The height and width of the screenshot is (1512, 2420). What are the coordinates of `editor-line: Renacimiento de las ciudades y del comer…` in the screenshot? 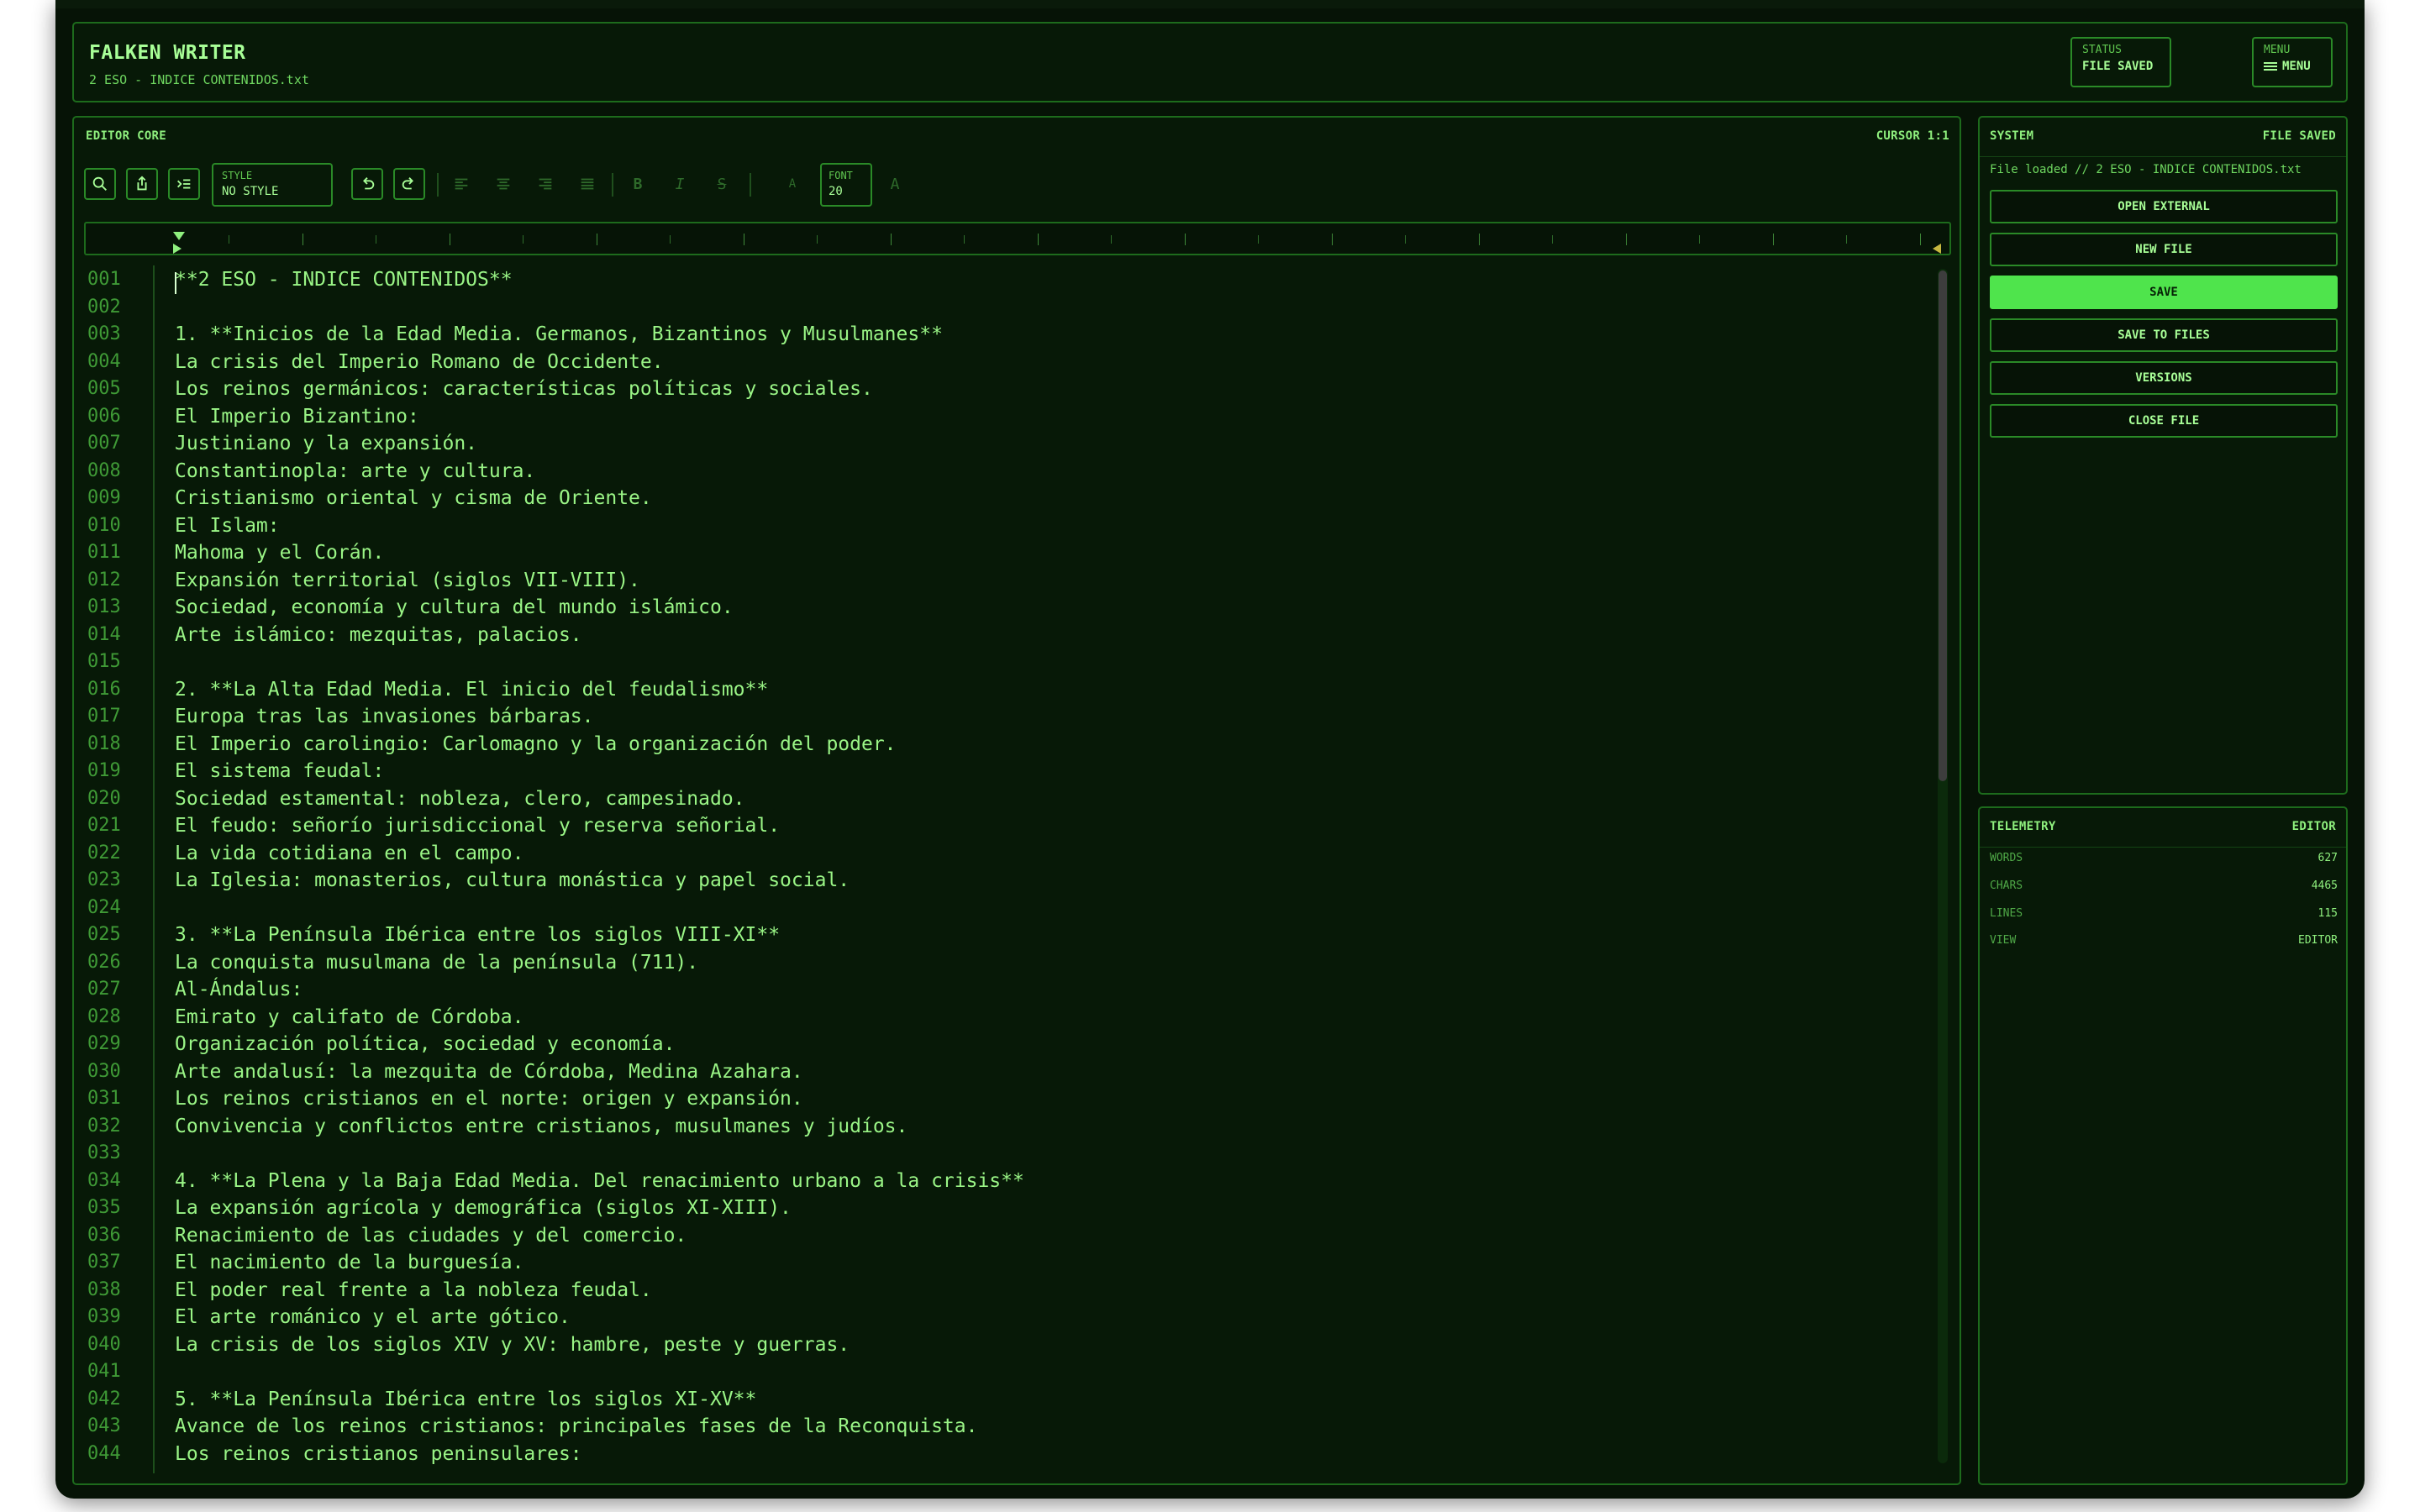 It's located at (431, 1236).